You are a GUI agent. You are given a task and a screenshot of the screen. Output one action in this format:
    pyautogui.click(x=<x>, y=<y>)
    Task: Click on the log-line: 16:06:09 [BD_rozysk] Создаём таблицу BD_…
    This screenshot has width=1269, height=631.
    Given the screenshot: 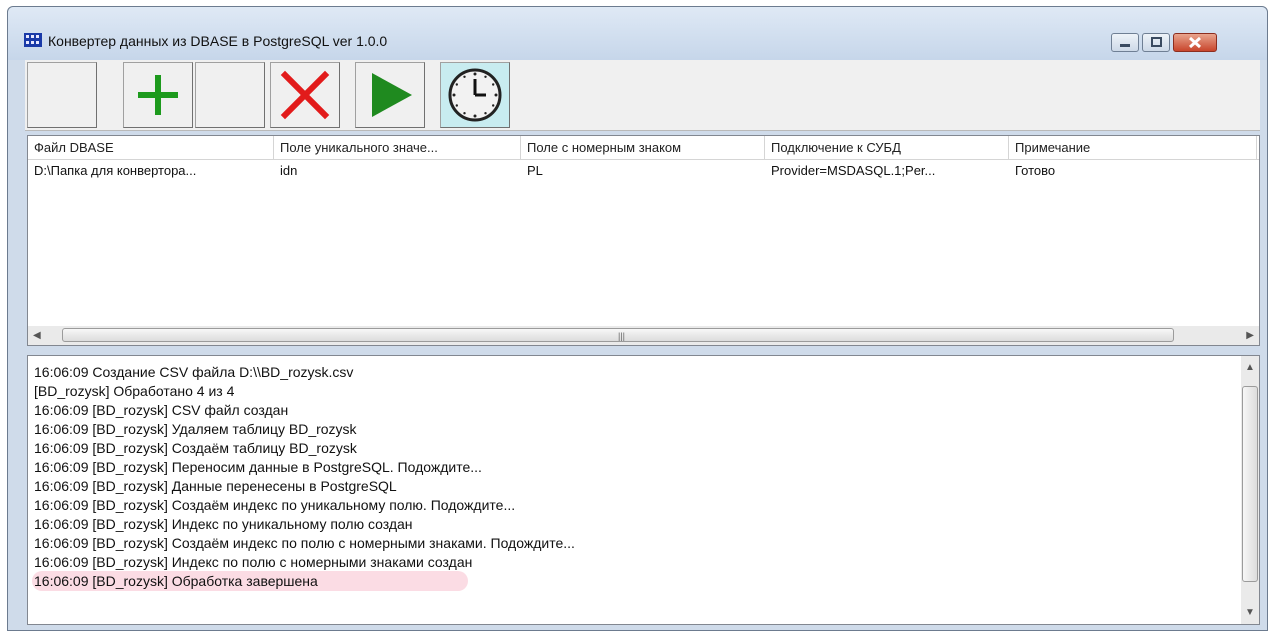 What is the action you would take?
    pyautogui.click(x=195, y=448)
    